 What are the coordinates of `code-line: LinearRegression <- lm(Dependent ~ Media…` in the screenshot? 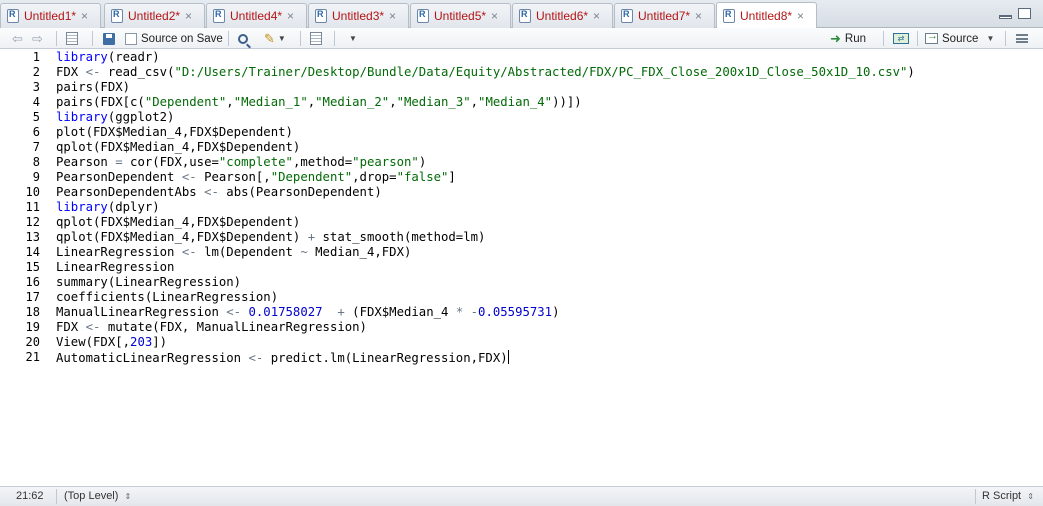 It's located at (536, 252).